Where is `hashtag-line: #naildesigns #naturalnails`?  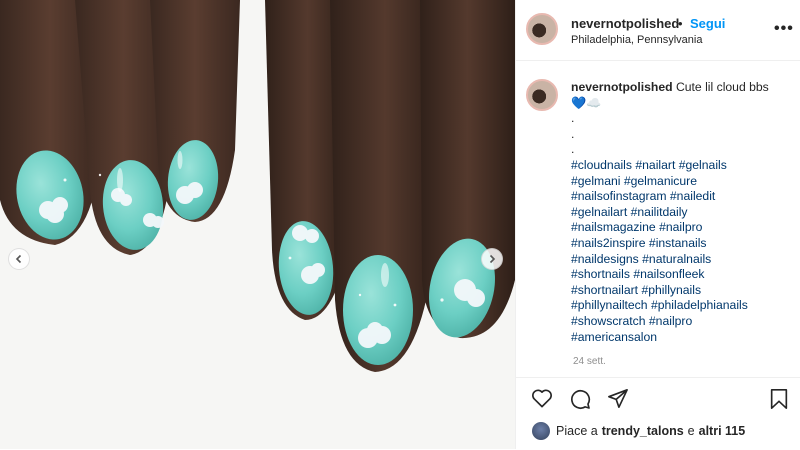
hashtag-line: #naildesigns #naturalnails is located at coordinates (678, 260).